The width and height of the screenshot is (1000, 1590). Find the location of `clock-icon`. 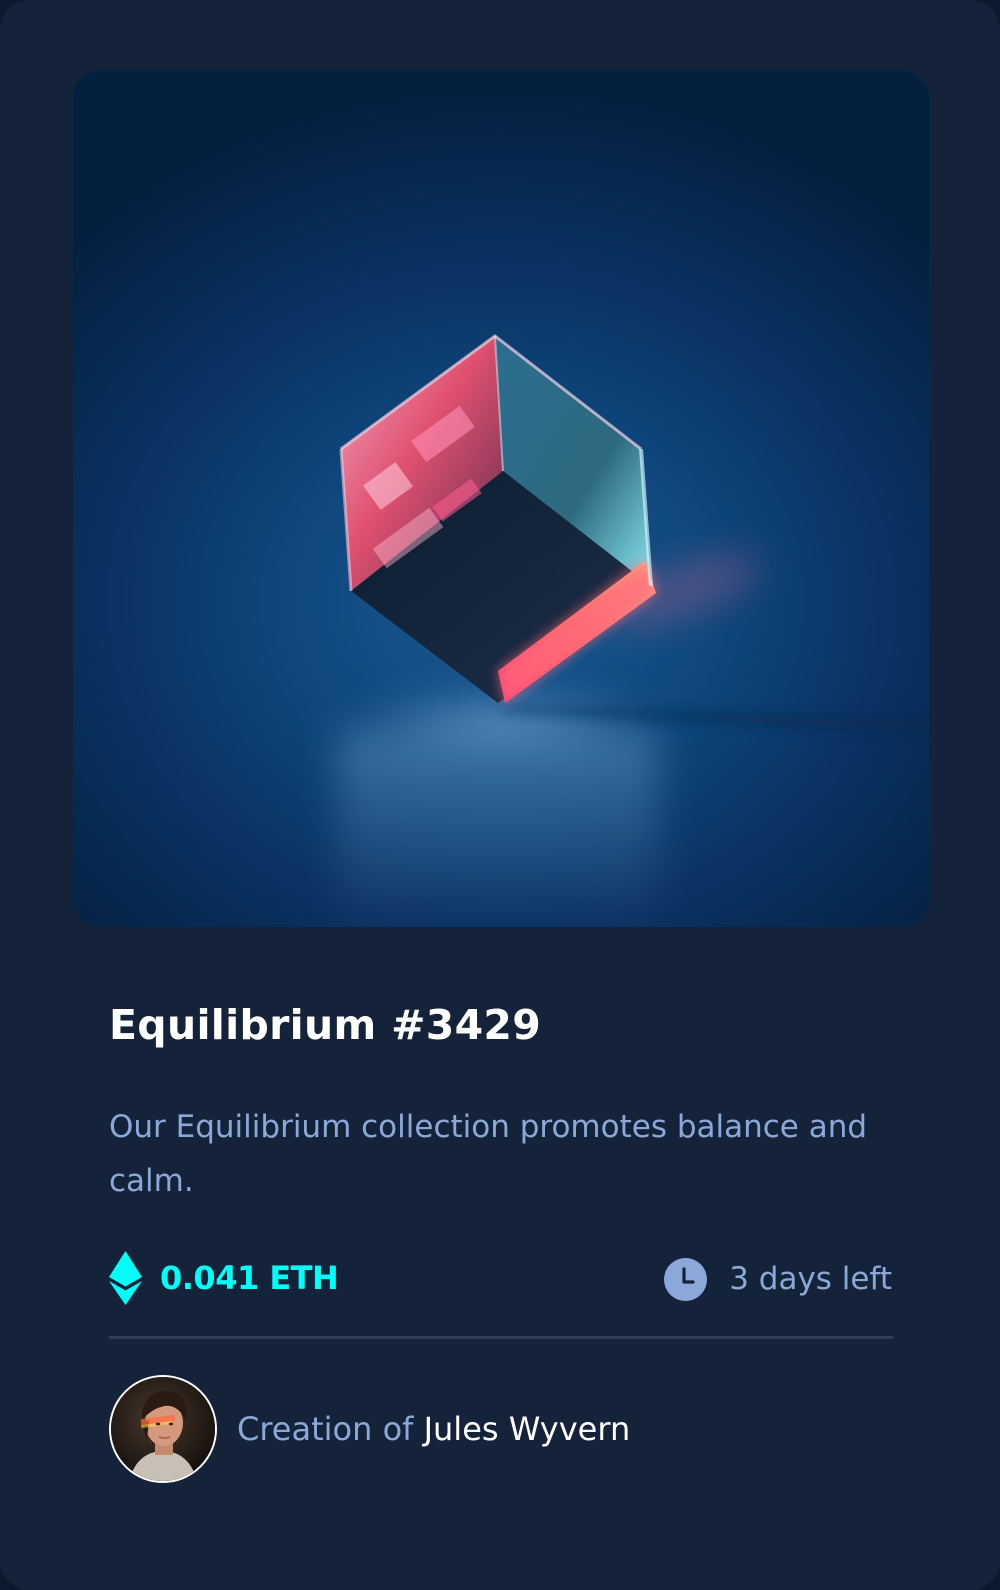

clock-icon is located at coordinates (686, 1279).